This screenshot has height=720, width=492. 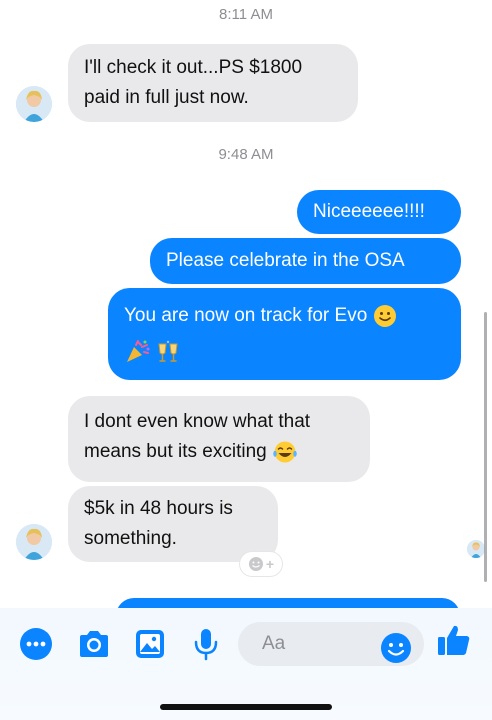 I want to click on voice-button, so click(x=206, y=644).